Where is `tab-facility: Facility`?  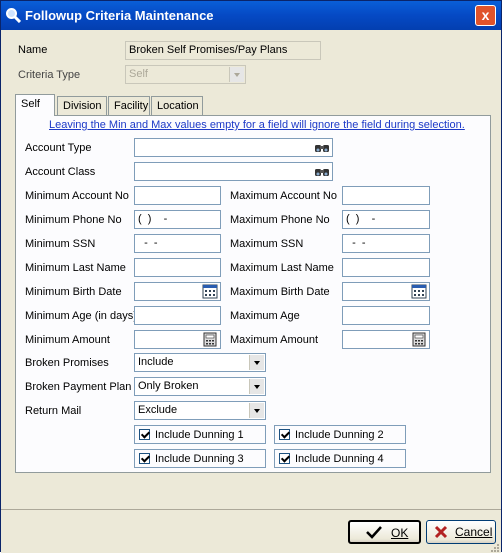 tab-facility: Facility is located at coordinates (129, 105).